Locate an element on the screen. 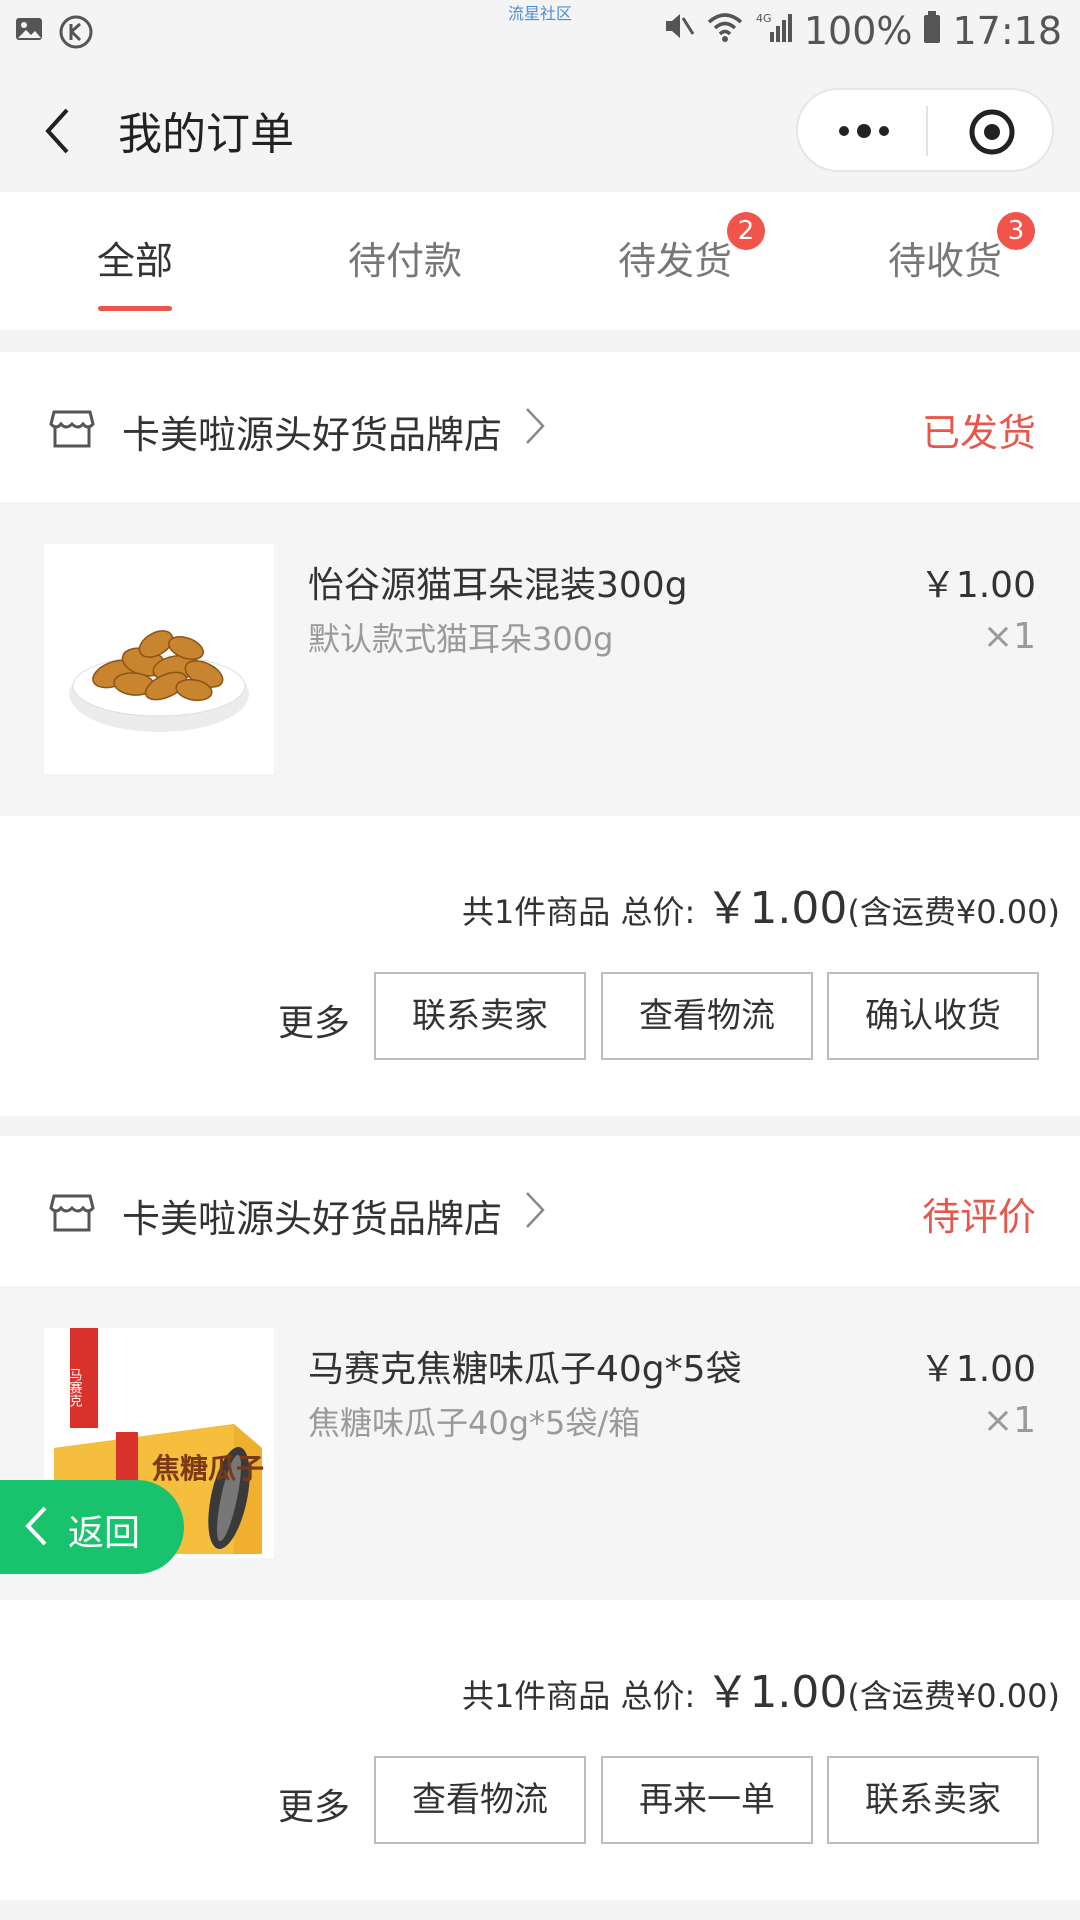 This screenshot has width=1080, height=1920. pending-receipt-badge: 3 is located at coordinates (1016, 231).